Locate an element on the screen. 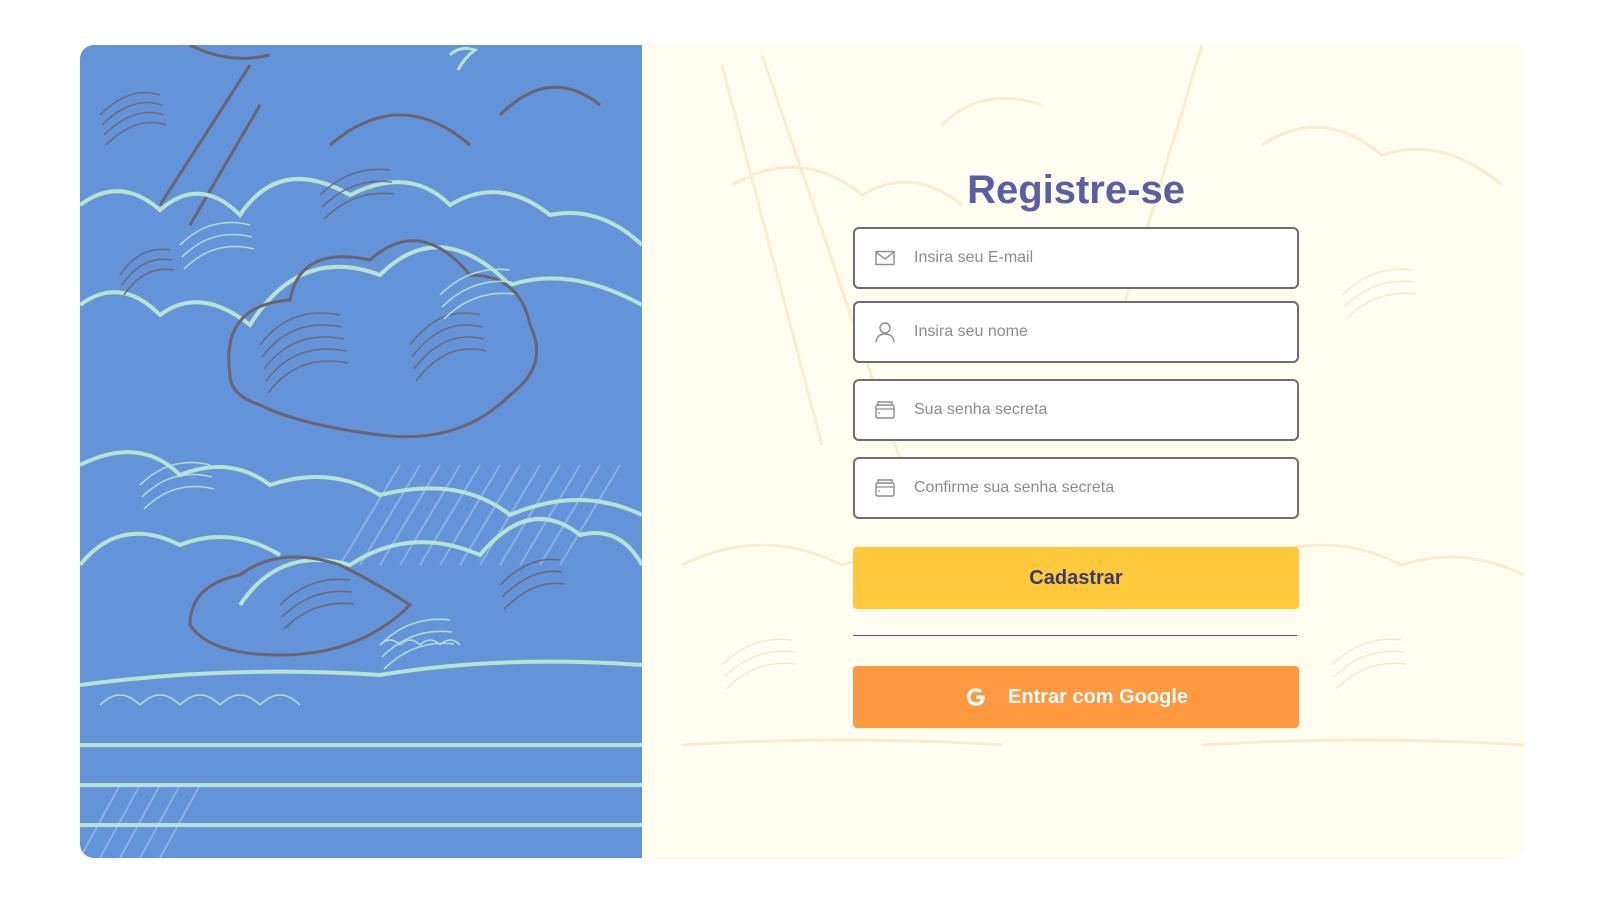  google-signin-button: Entrar com Google is located at coordinates (1076, 697).